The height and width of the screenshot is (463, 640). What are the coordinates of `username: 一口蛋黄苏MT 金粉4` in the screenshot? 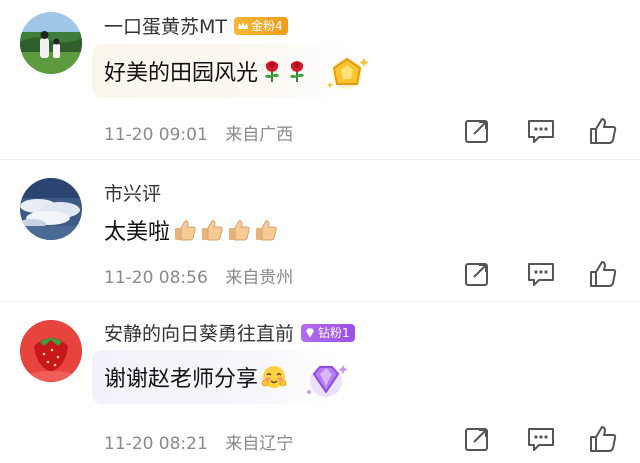 It's located at (196, 25).